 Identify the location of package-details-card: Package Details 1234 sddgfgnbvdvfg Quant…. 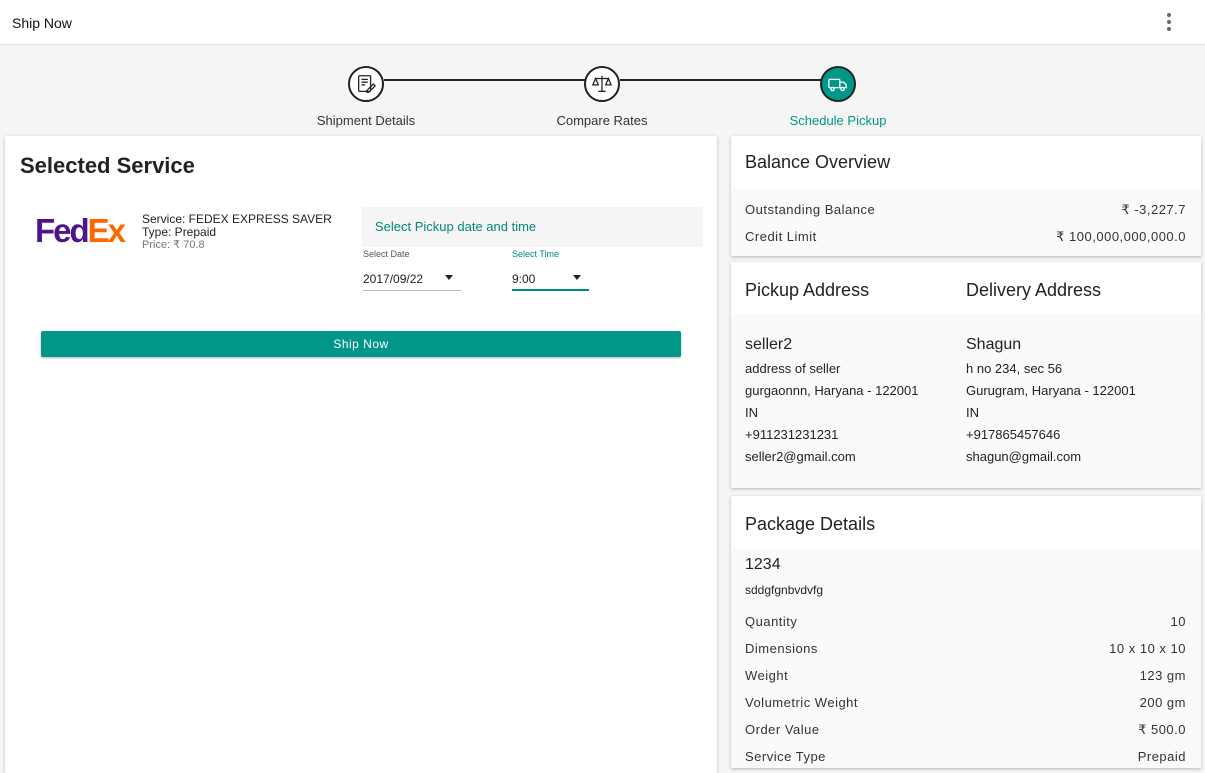
(966, 632).